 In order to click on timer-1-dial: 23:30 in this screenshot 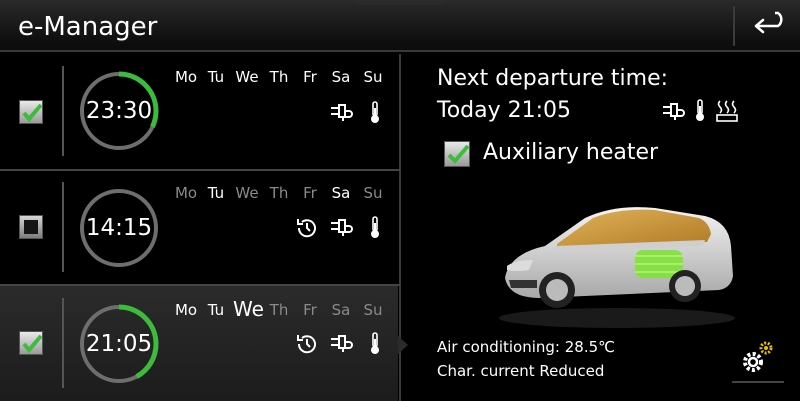, I will do `click(119, 111)`.